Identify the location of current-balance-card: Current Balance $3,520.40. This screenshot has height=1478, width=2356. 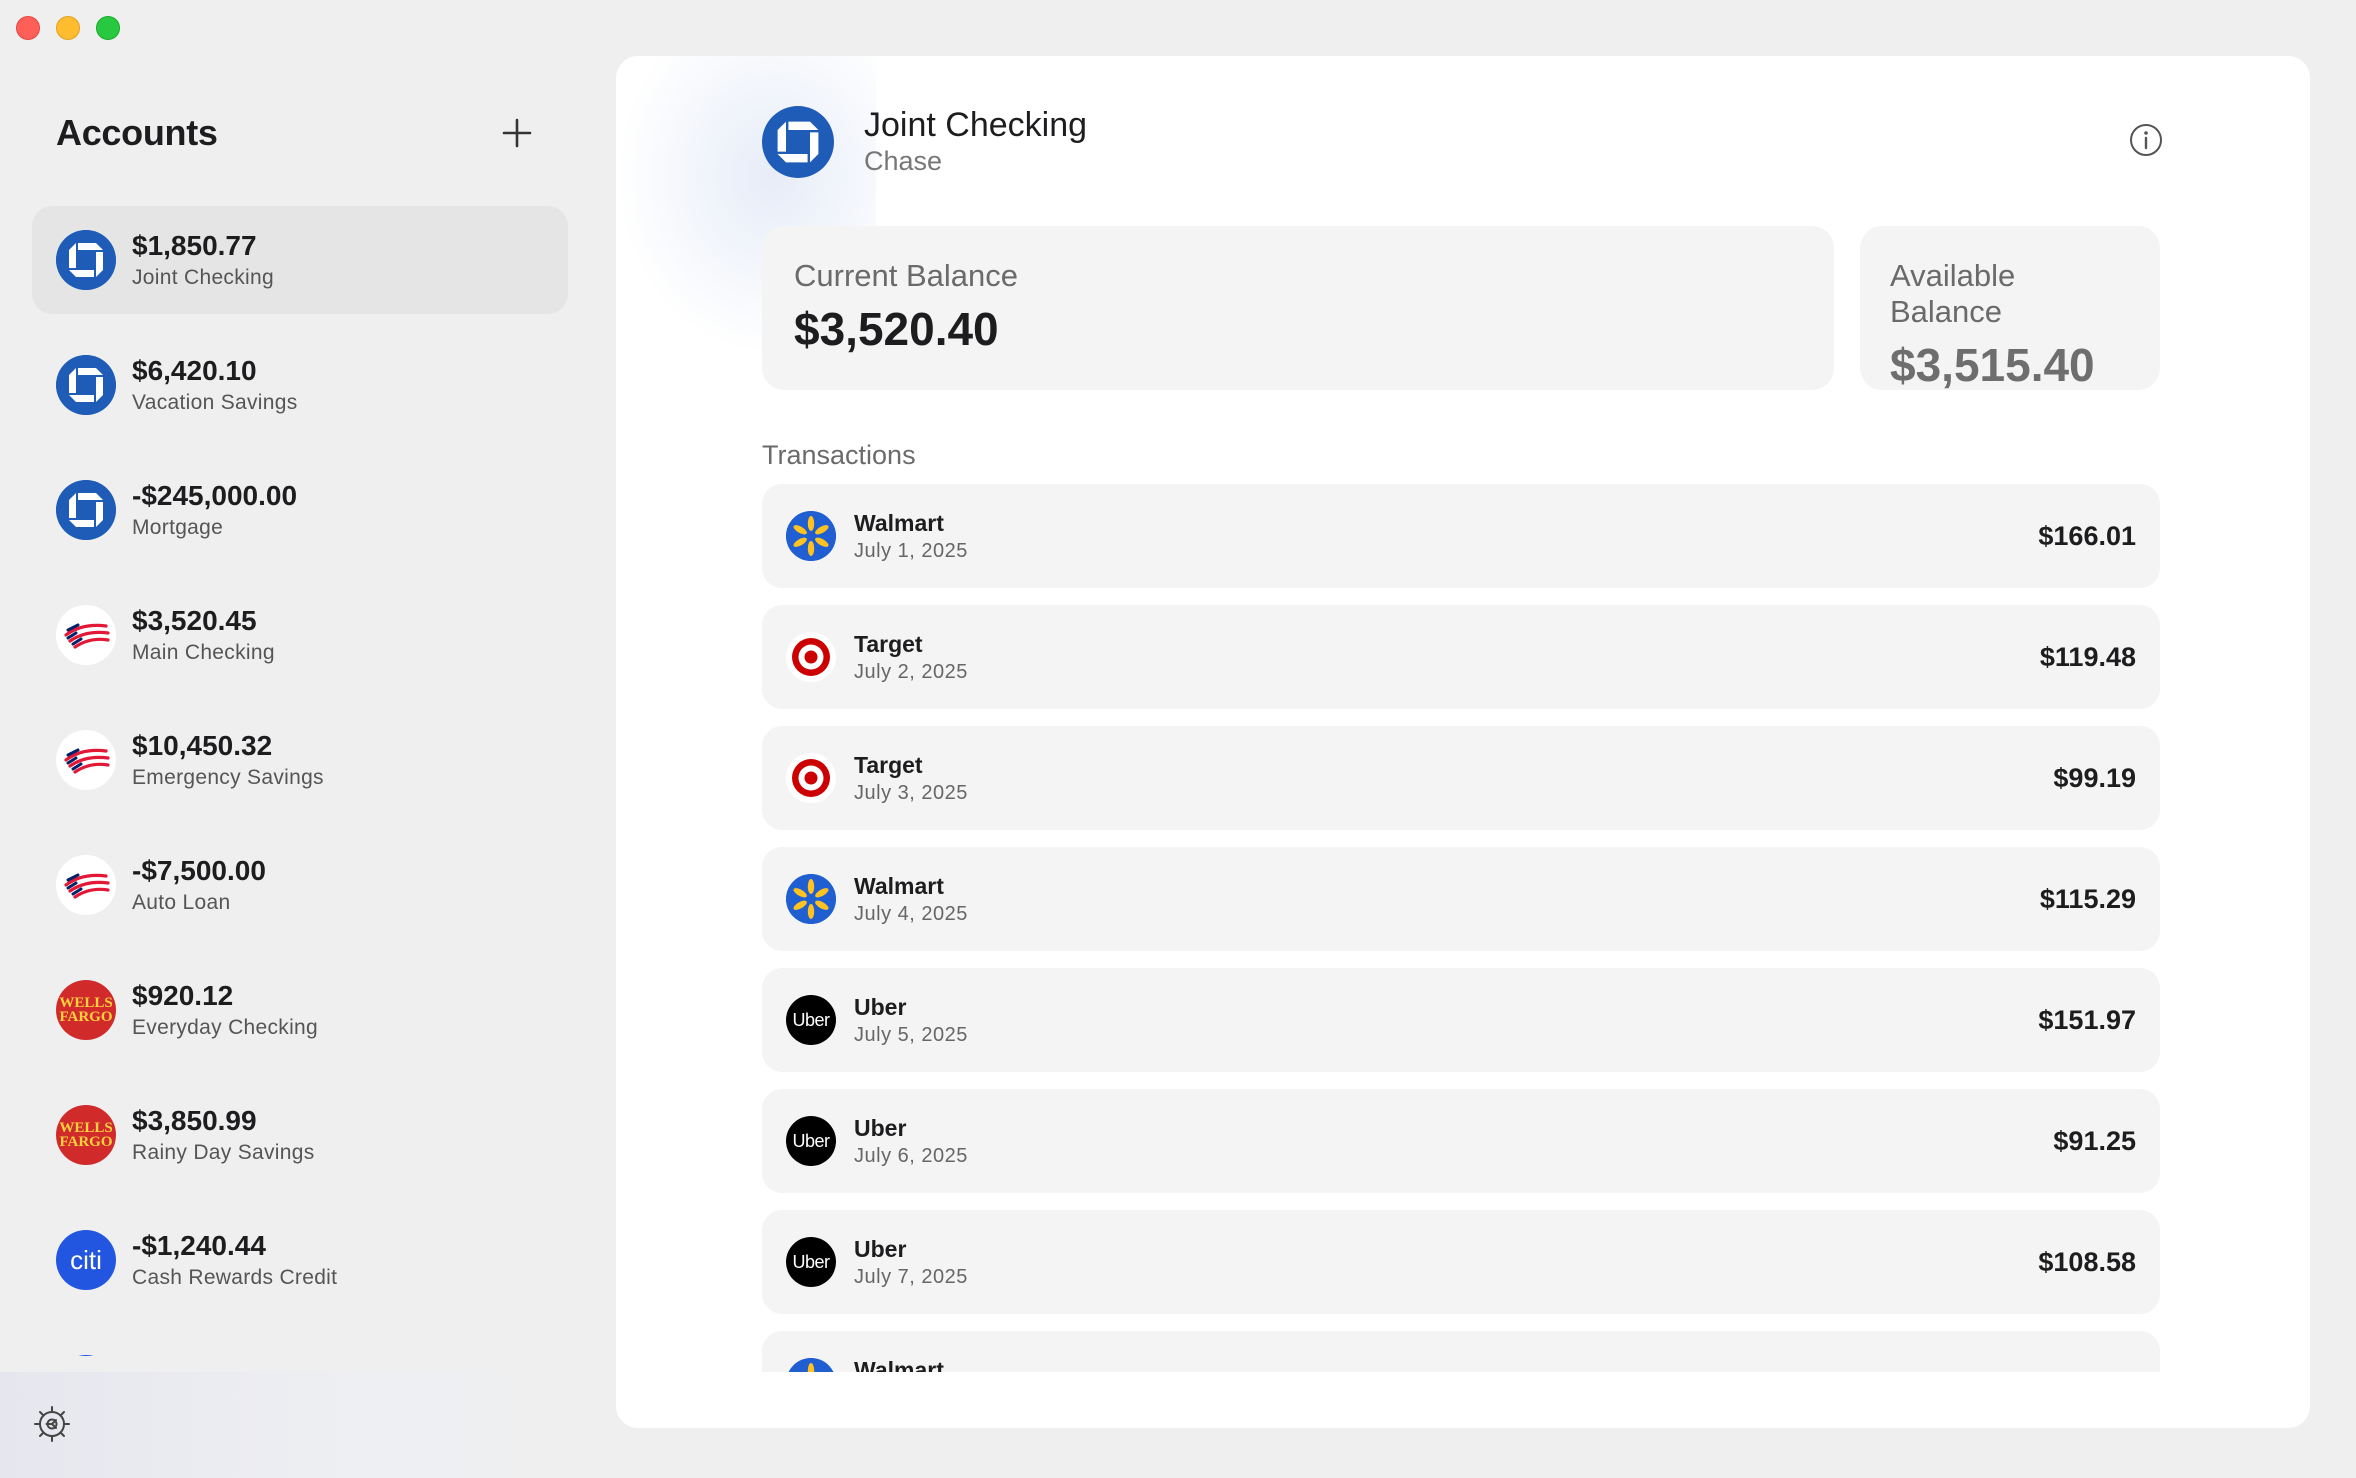
(1298, 308).